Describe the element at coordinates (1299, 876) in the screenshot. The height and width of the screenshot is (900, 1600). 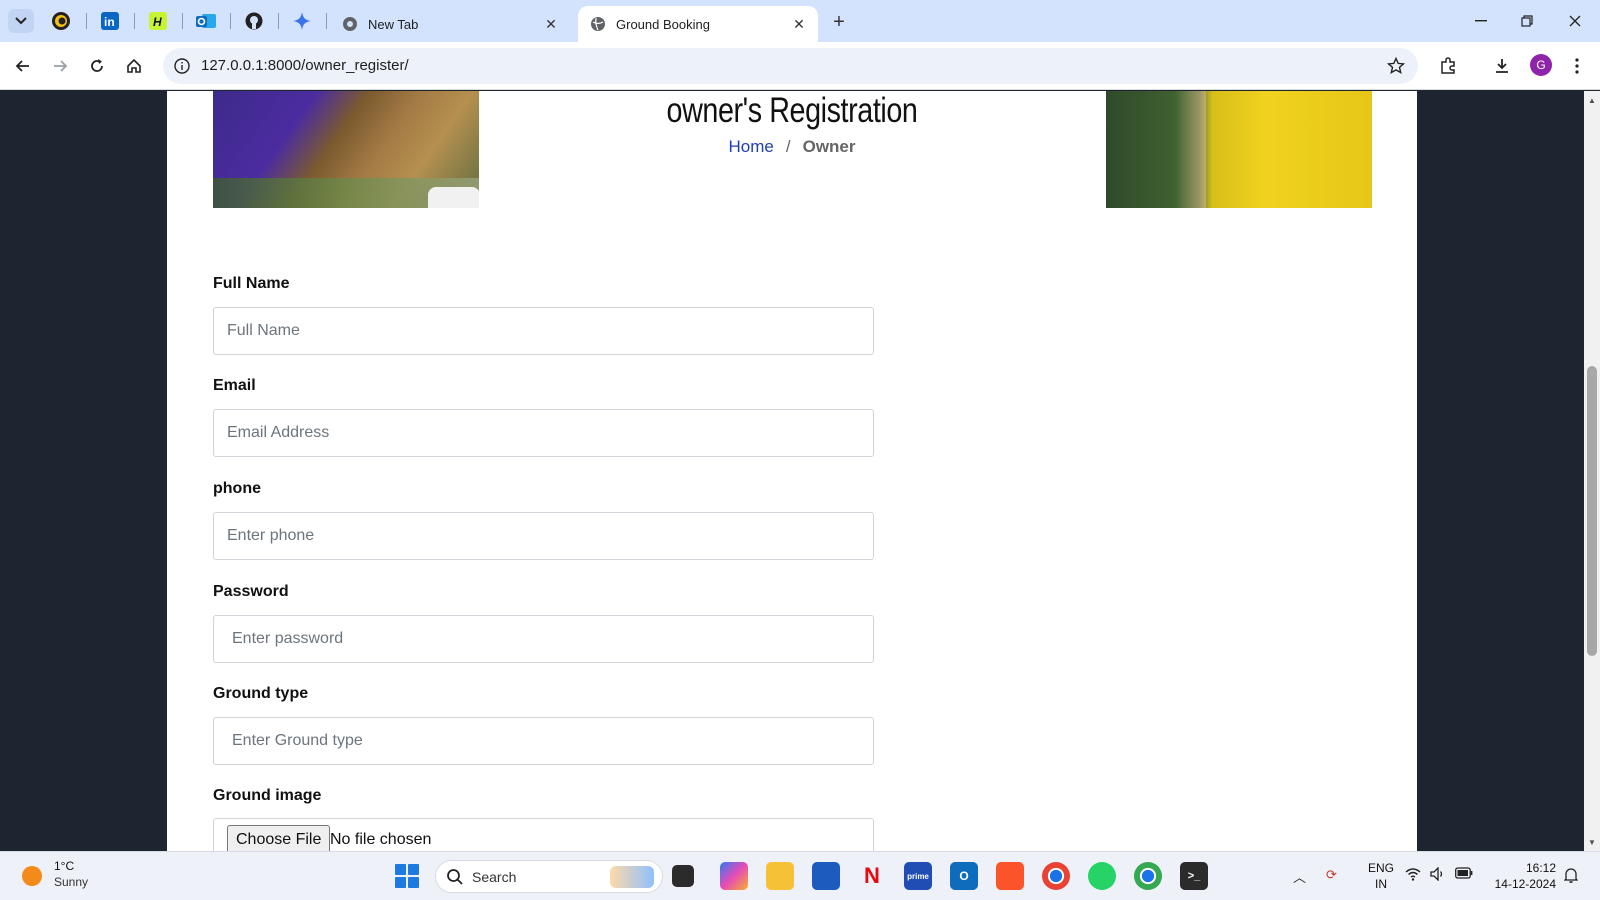
I see `show-hidden-icons-chevron-icon: ︿` at that location.